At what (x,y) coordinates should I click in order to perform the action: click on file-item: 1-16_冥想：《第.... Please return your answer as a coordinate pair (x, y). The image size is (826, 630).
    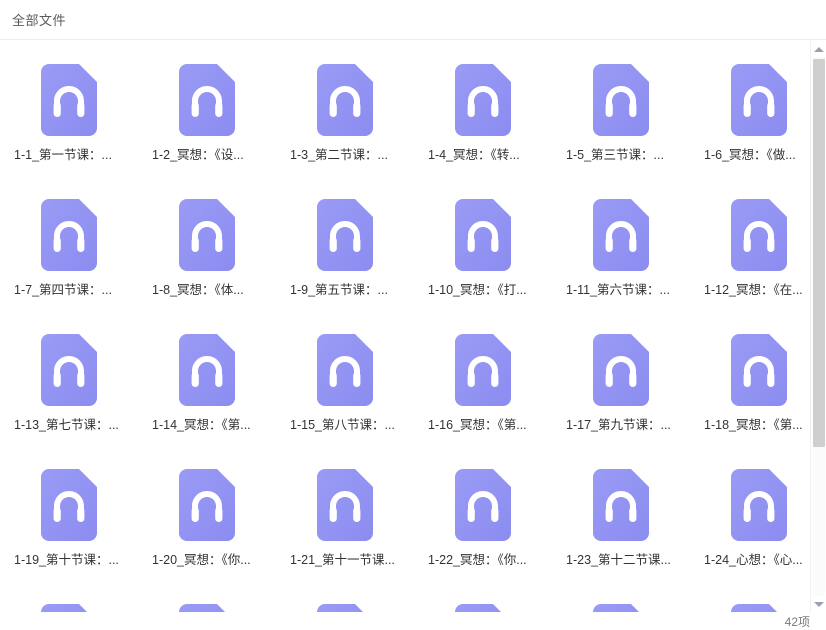
    Looking at the image, I should click on (483, 386).